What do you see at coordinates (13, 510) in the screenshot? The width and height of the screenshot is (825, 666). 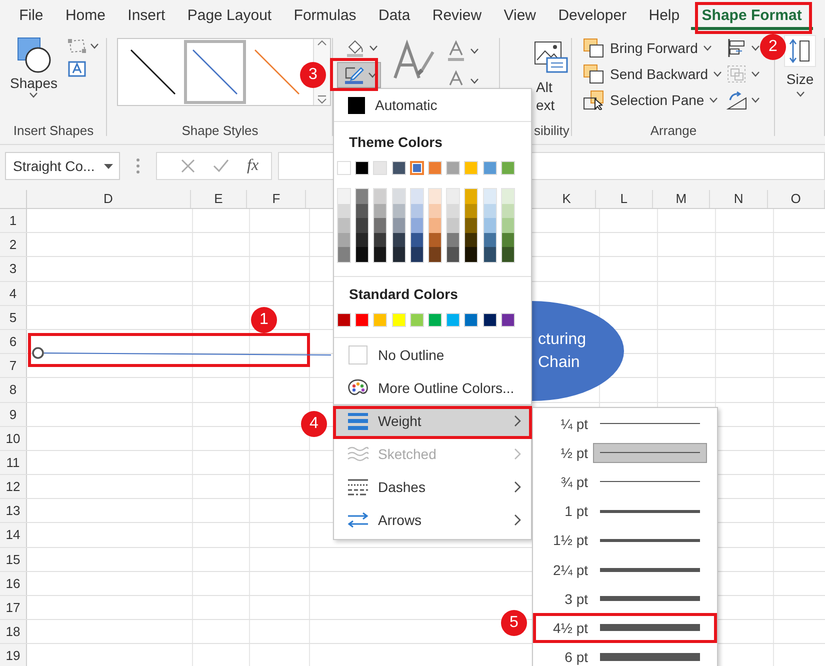 I see `row-header: 13` at bounding box center [13, 510].